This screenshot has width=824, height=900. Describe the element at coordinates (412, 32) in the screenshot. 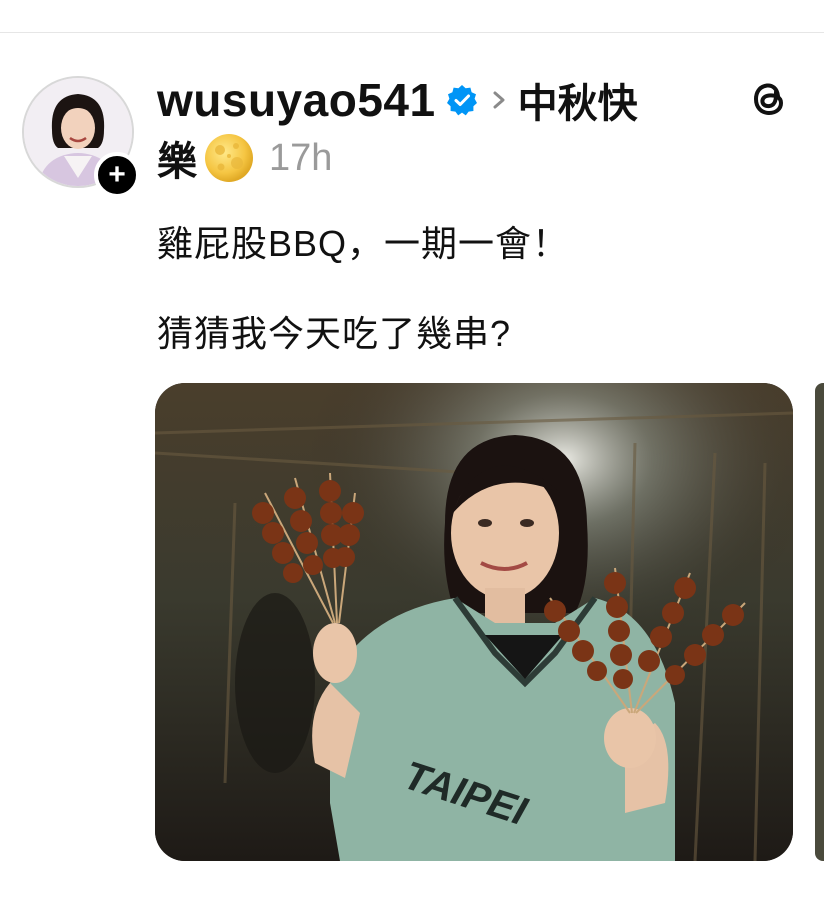

I see `top-divider` at that location.